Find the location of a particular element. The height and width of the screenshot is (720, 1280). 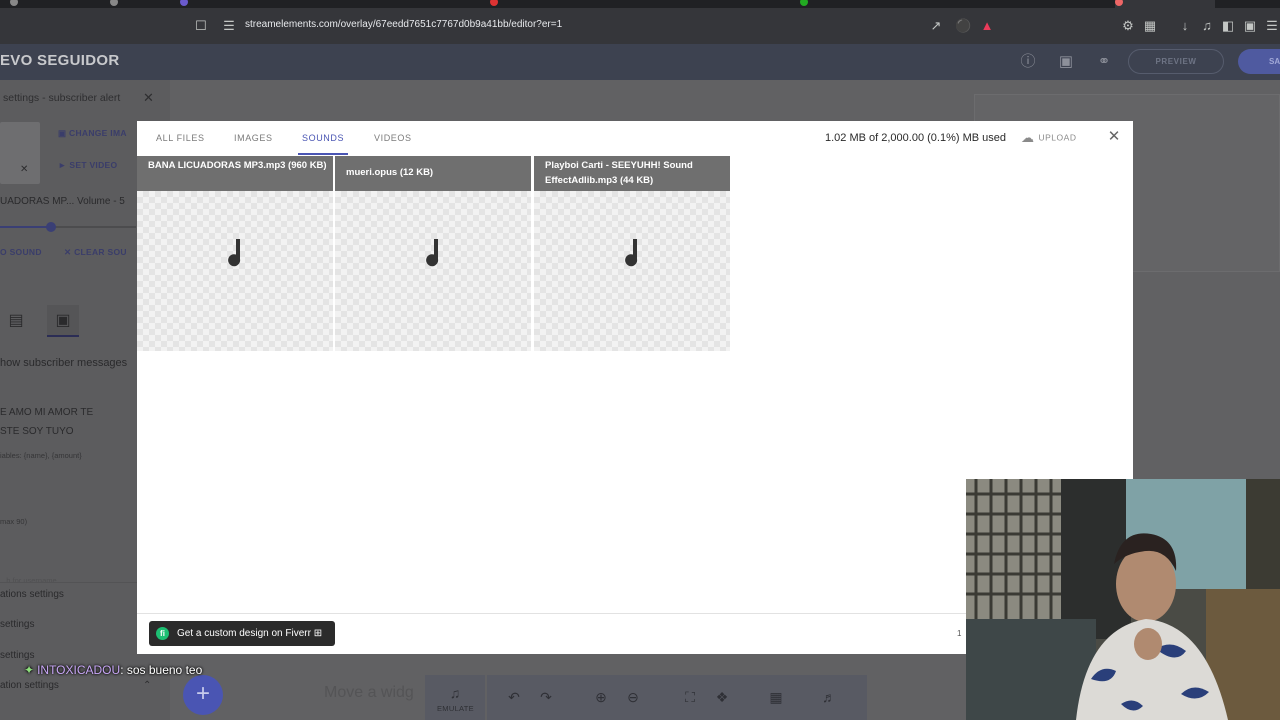

volume-slider-fill is located at coordinates (25, 227).